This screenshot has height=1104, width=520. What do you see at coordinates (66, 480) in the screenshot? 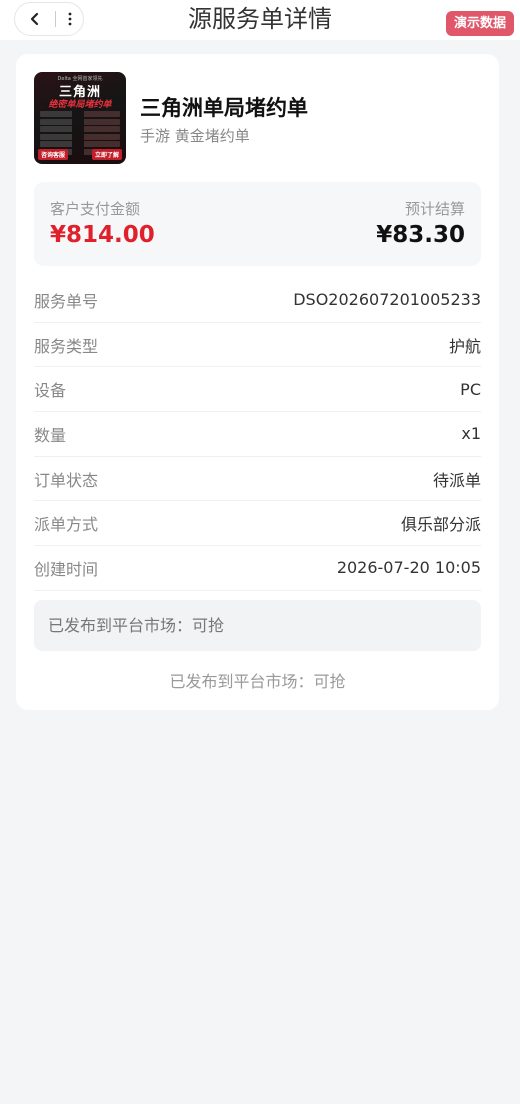
I see `detail-label: 订单状态` at bounding box center [66, 480].